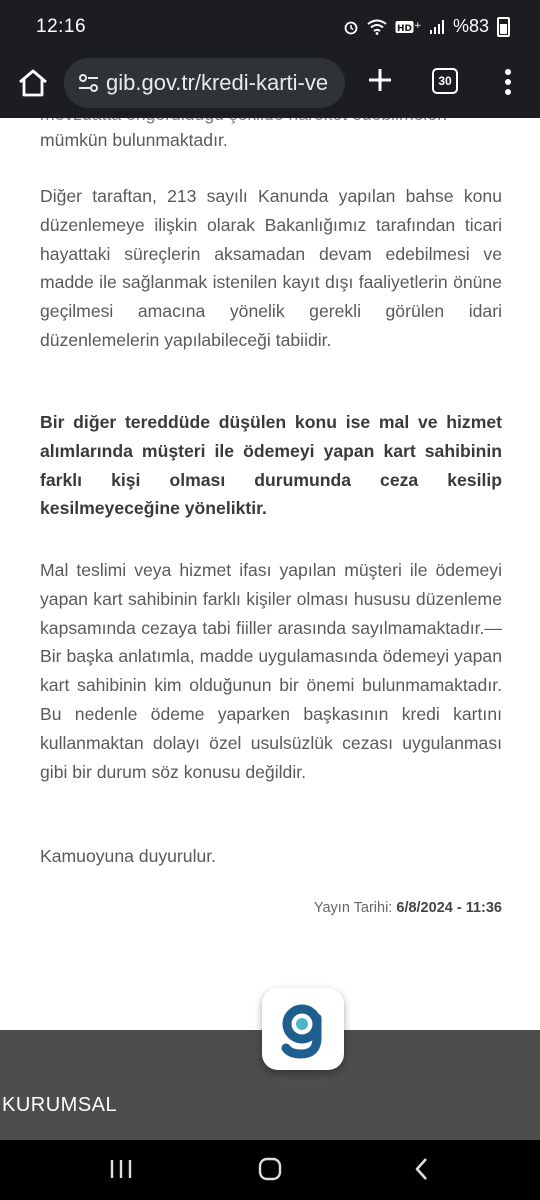 This screenshot has height=1200, width=540. What do you see at coordinates (33, 83) in the screenshot?
I see `home-icon` at bounding box center [33, 83].